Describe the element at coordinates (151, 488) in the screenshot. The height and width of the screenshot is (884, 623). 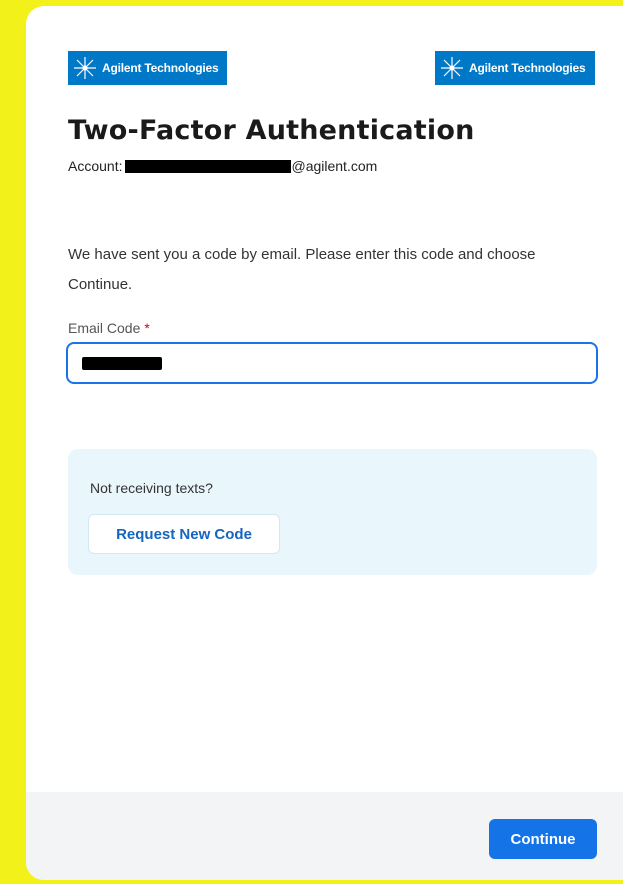
I see `not-receiving-text: Not receiving texts?` at that location.